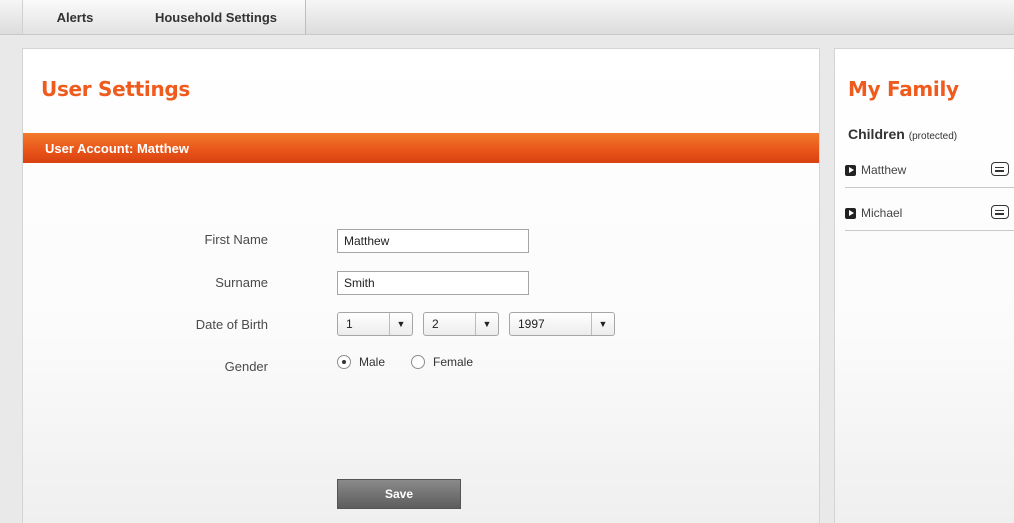  I want to click on children-protected-note: (protected), so click(933, 136).